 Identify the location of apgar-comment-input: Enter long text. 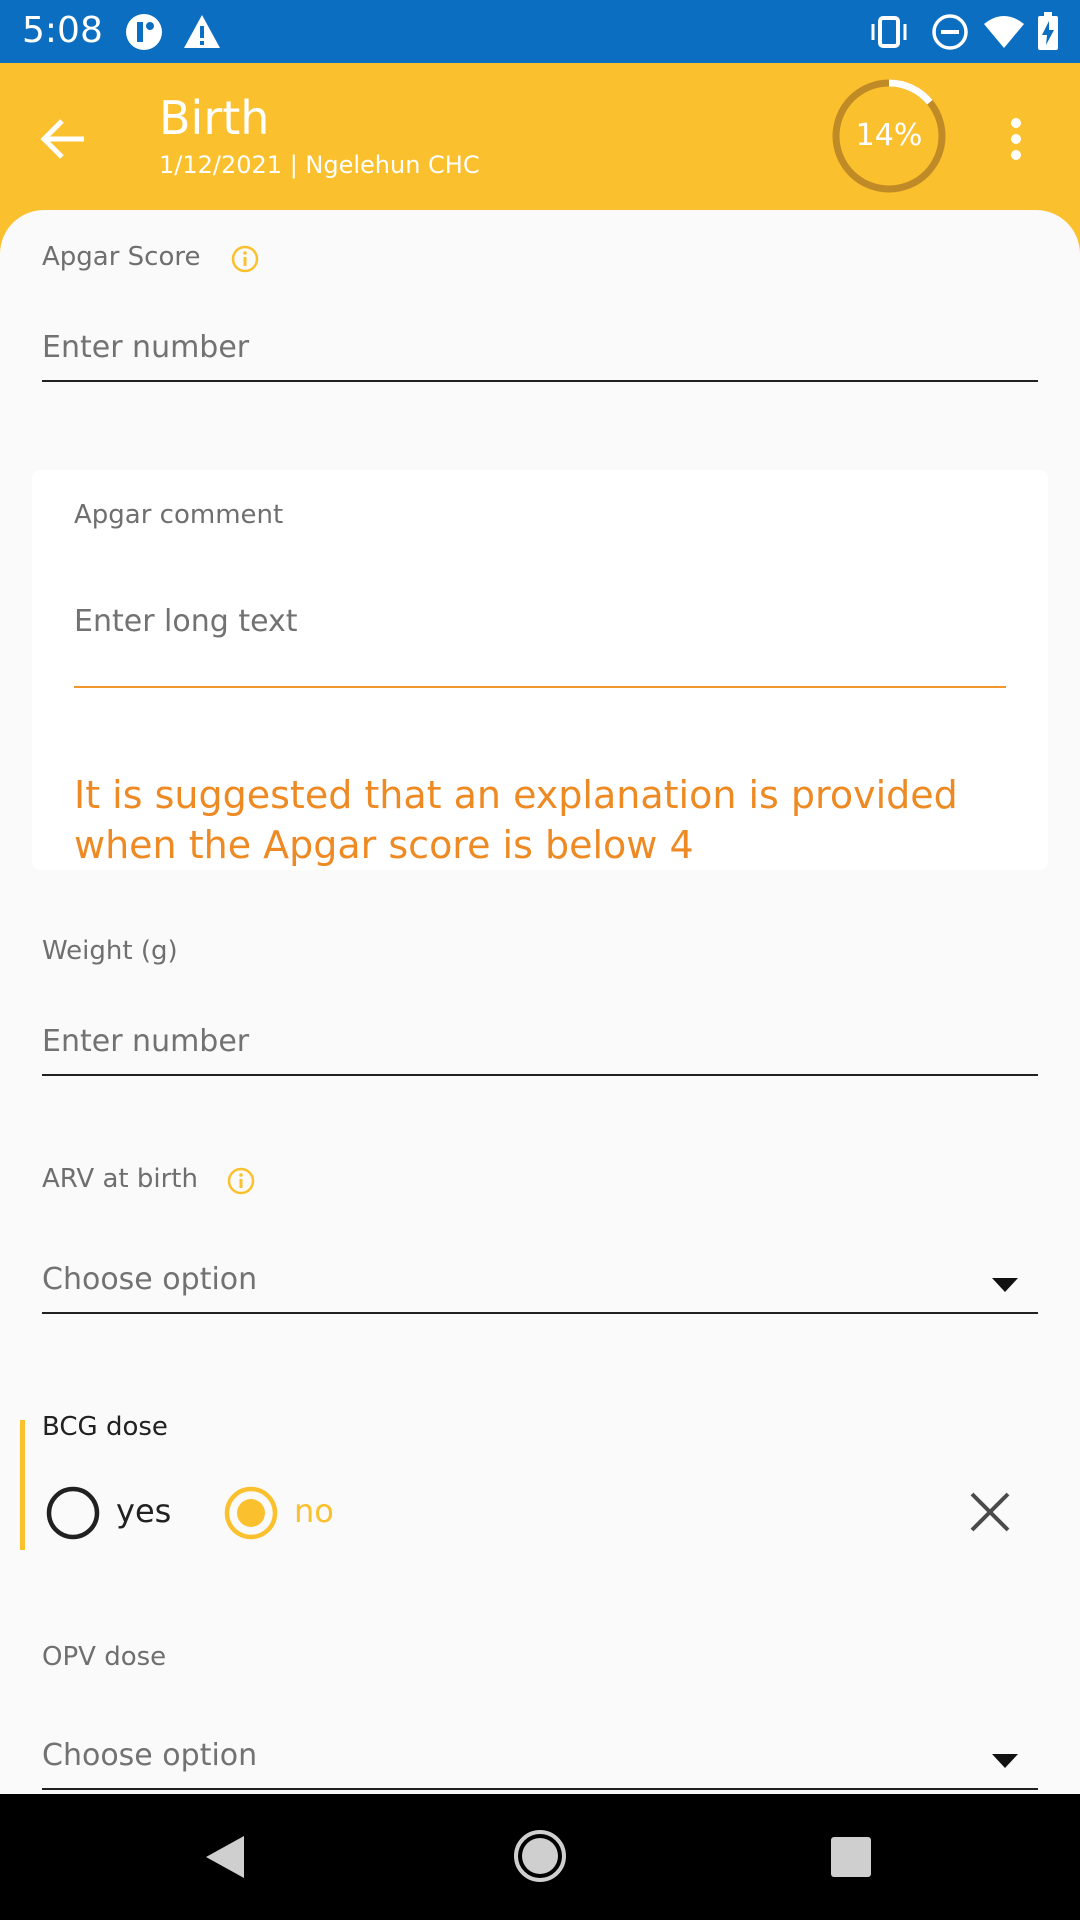
(540, 644).